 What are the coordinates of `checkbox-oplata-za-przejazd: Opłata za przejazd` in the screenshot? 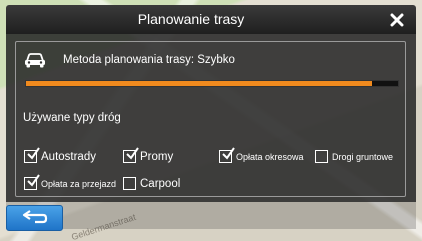 It's located at (70, 182).